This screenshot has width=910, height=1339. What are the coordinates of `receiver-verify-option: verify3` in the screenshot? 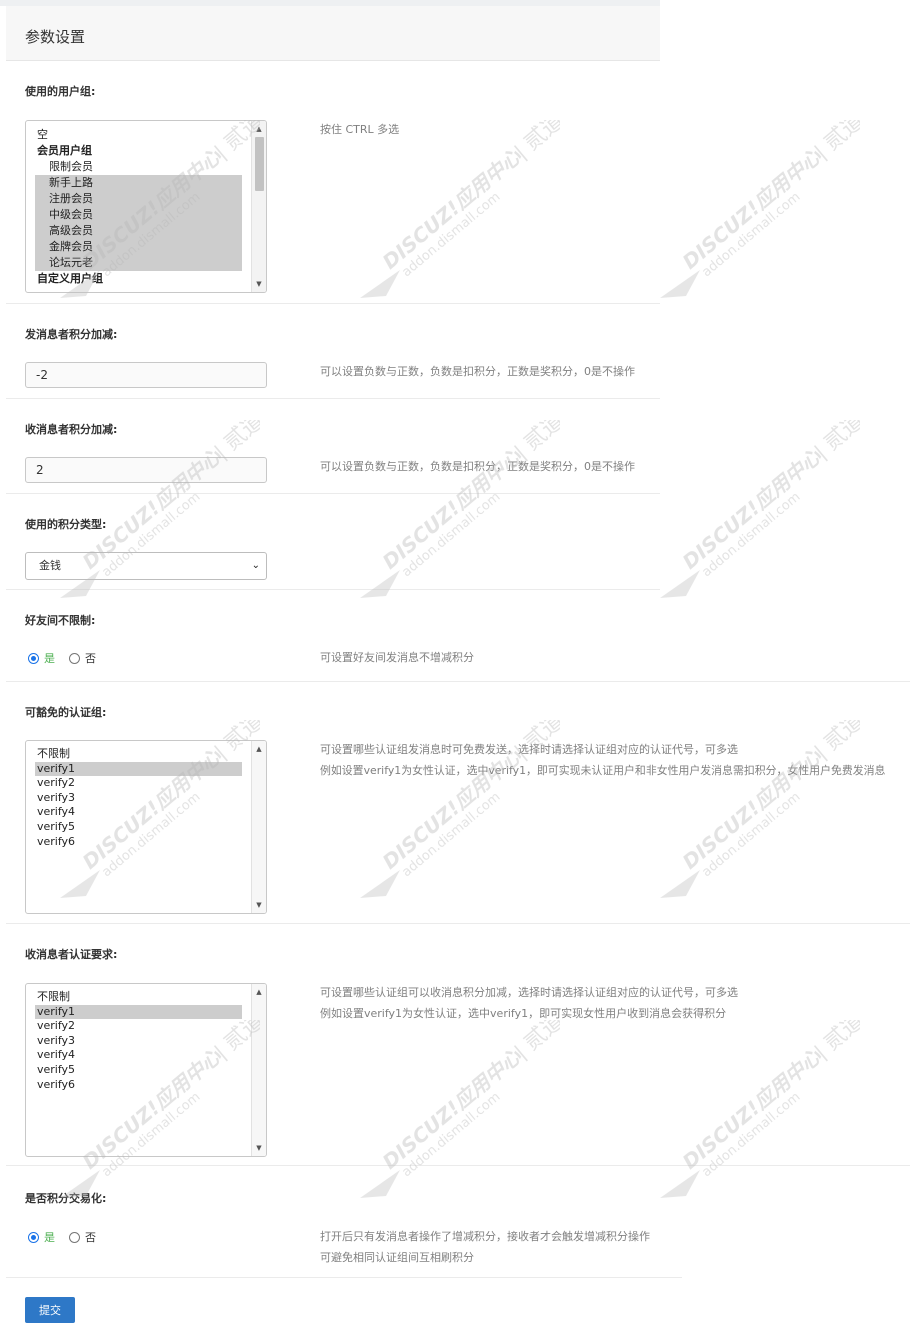 It's located at (138, 1041).